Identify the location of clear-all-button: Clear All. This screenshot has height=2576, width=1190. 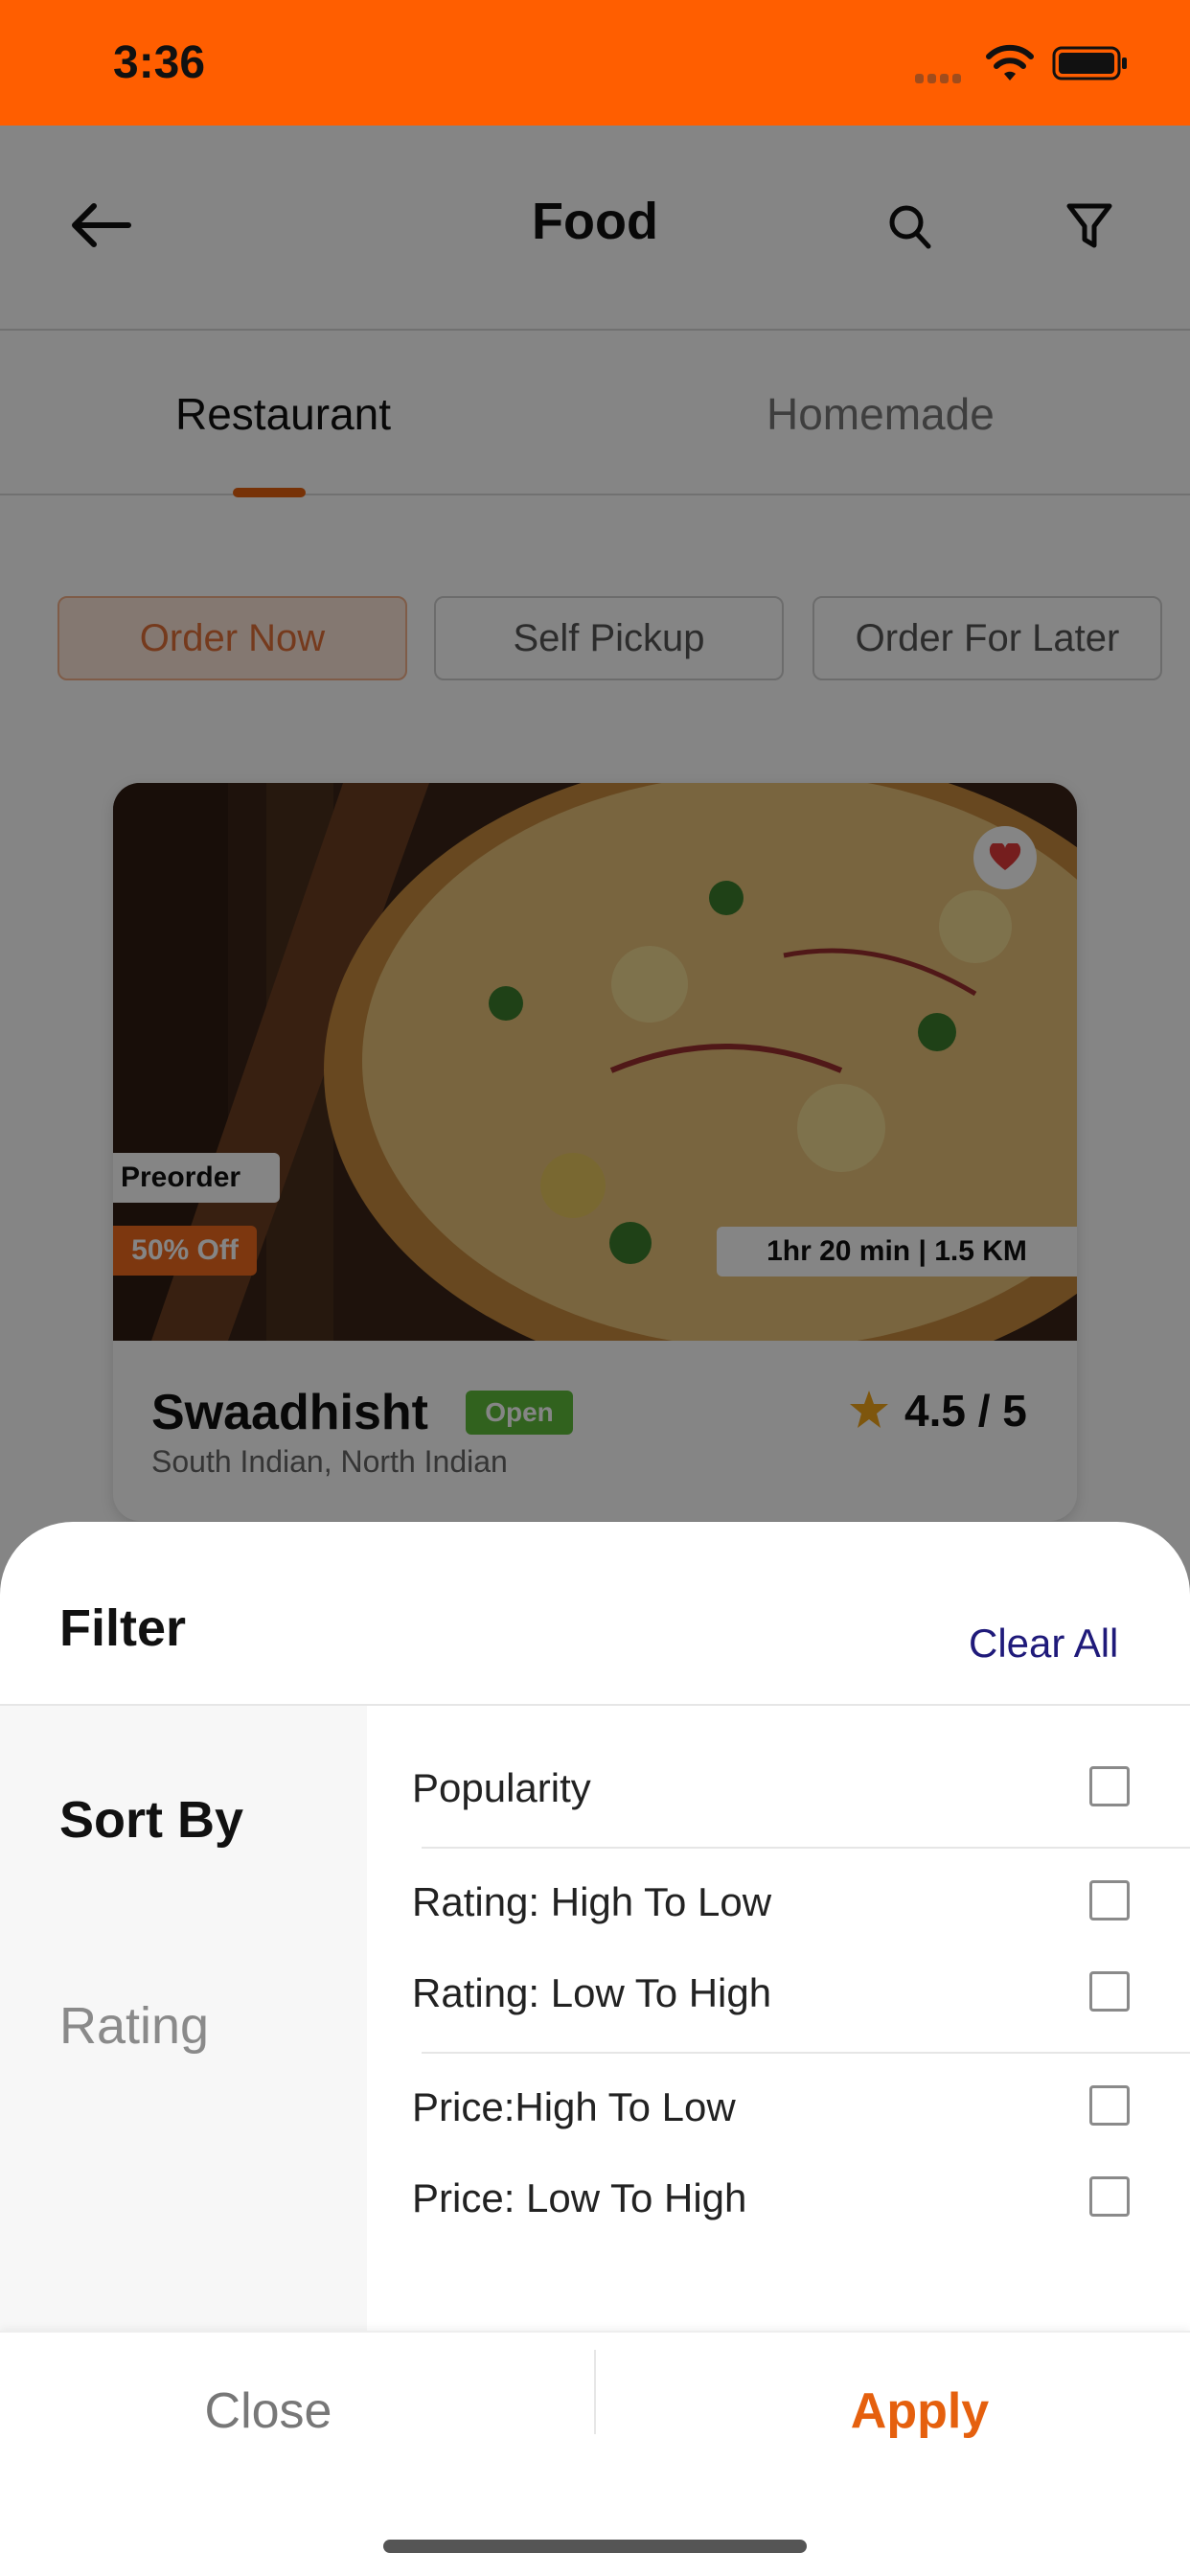
(1043, 1644).